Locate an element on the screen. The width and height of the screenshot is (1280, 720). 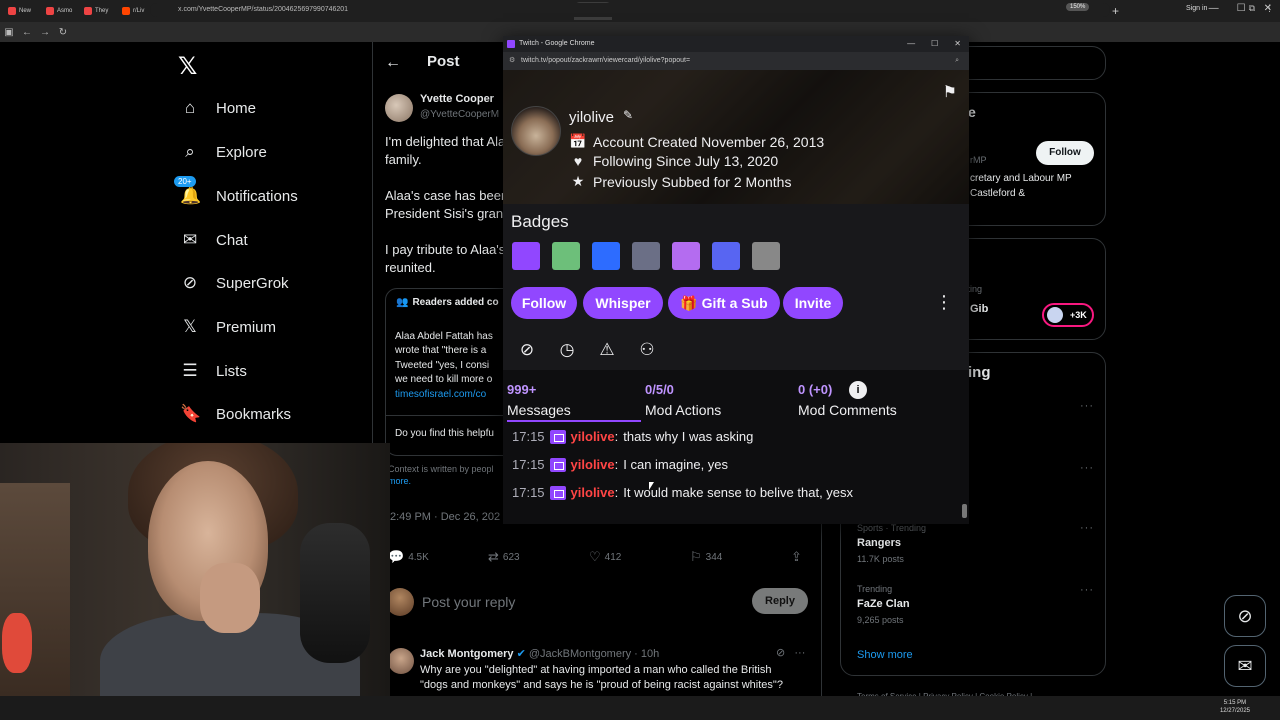
grok-icon: ⊘ is located at coordinates (780, 653).